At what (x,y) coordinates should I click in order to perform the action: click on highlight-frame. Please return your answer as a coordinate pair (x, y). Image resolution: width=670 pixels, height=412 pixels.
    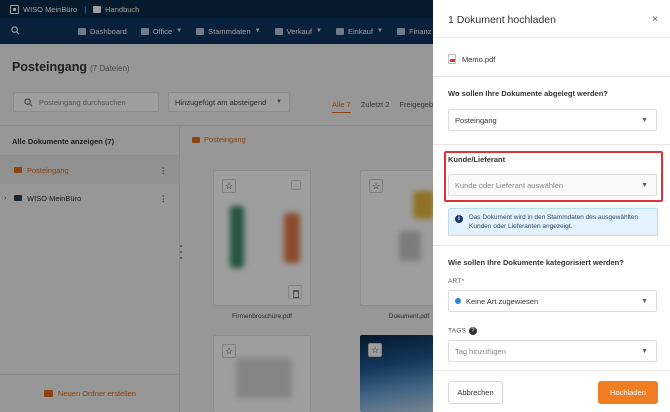
    Looking at the image, I should click on (553, 176).